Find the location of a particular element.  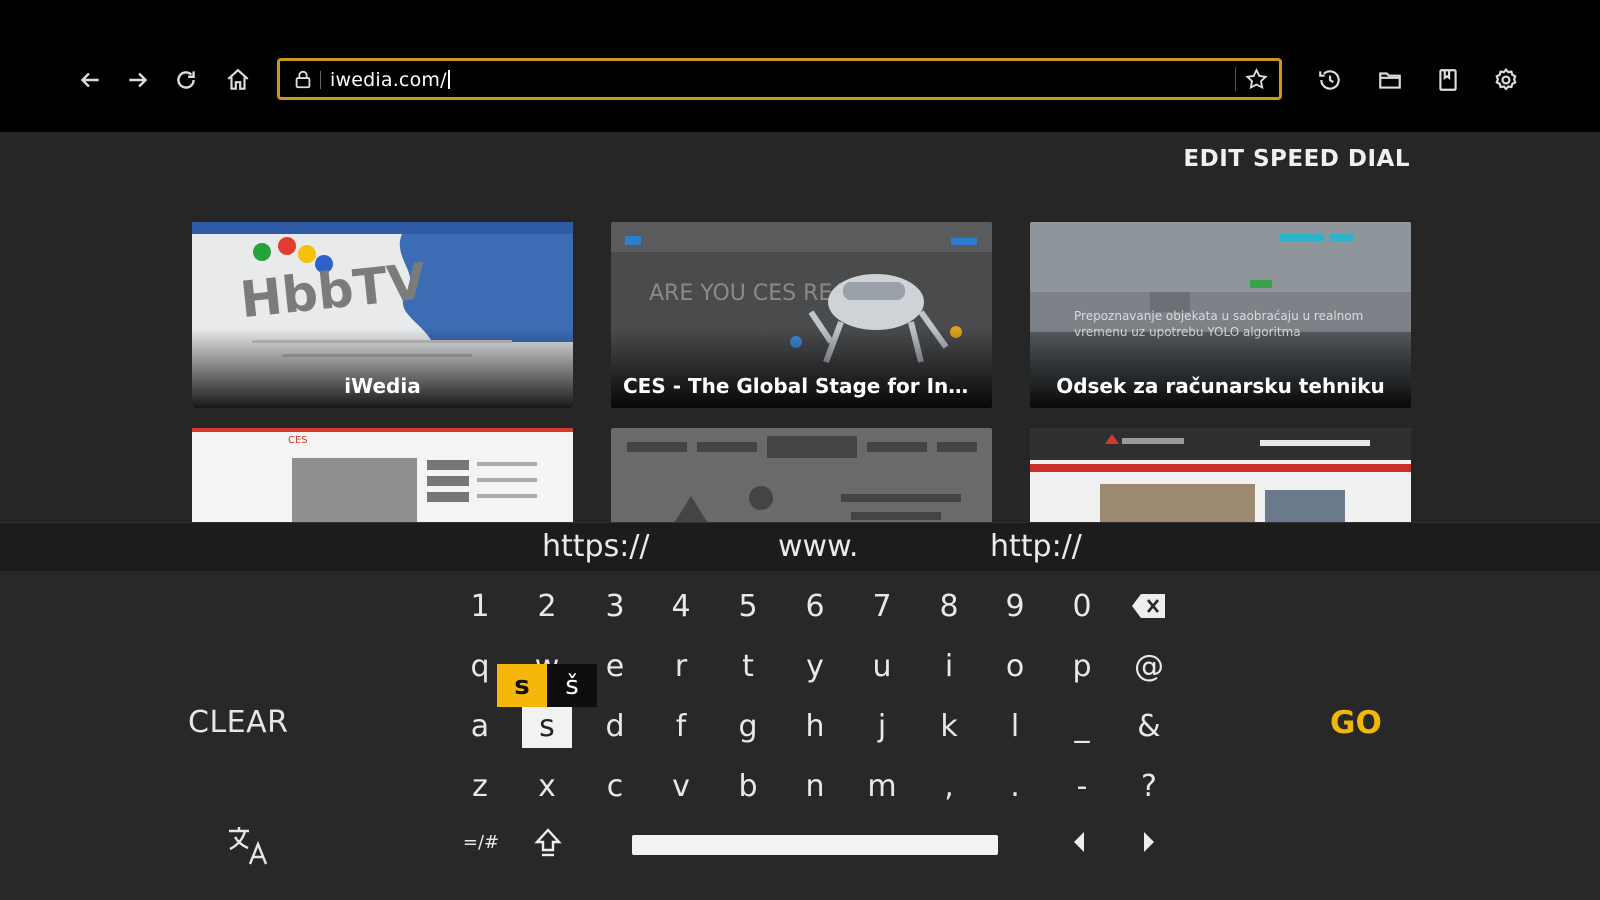

key-6: 6 is located at coordinates (815, 606).